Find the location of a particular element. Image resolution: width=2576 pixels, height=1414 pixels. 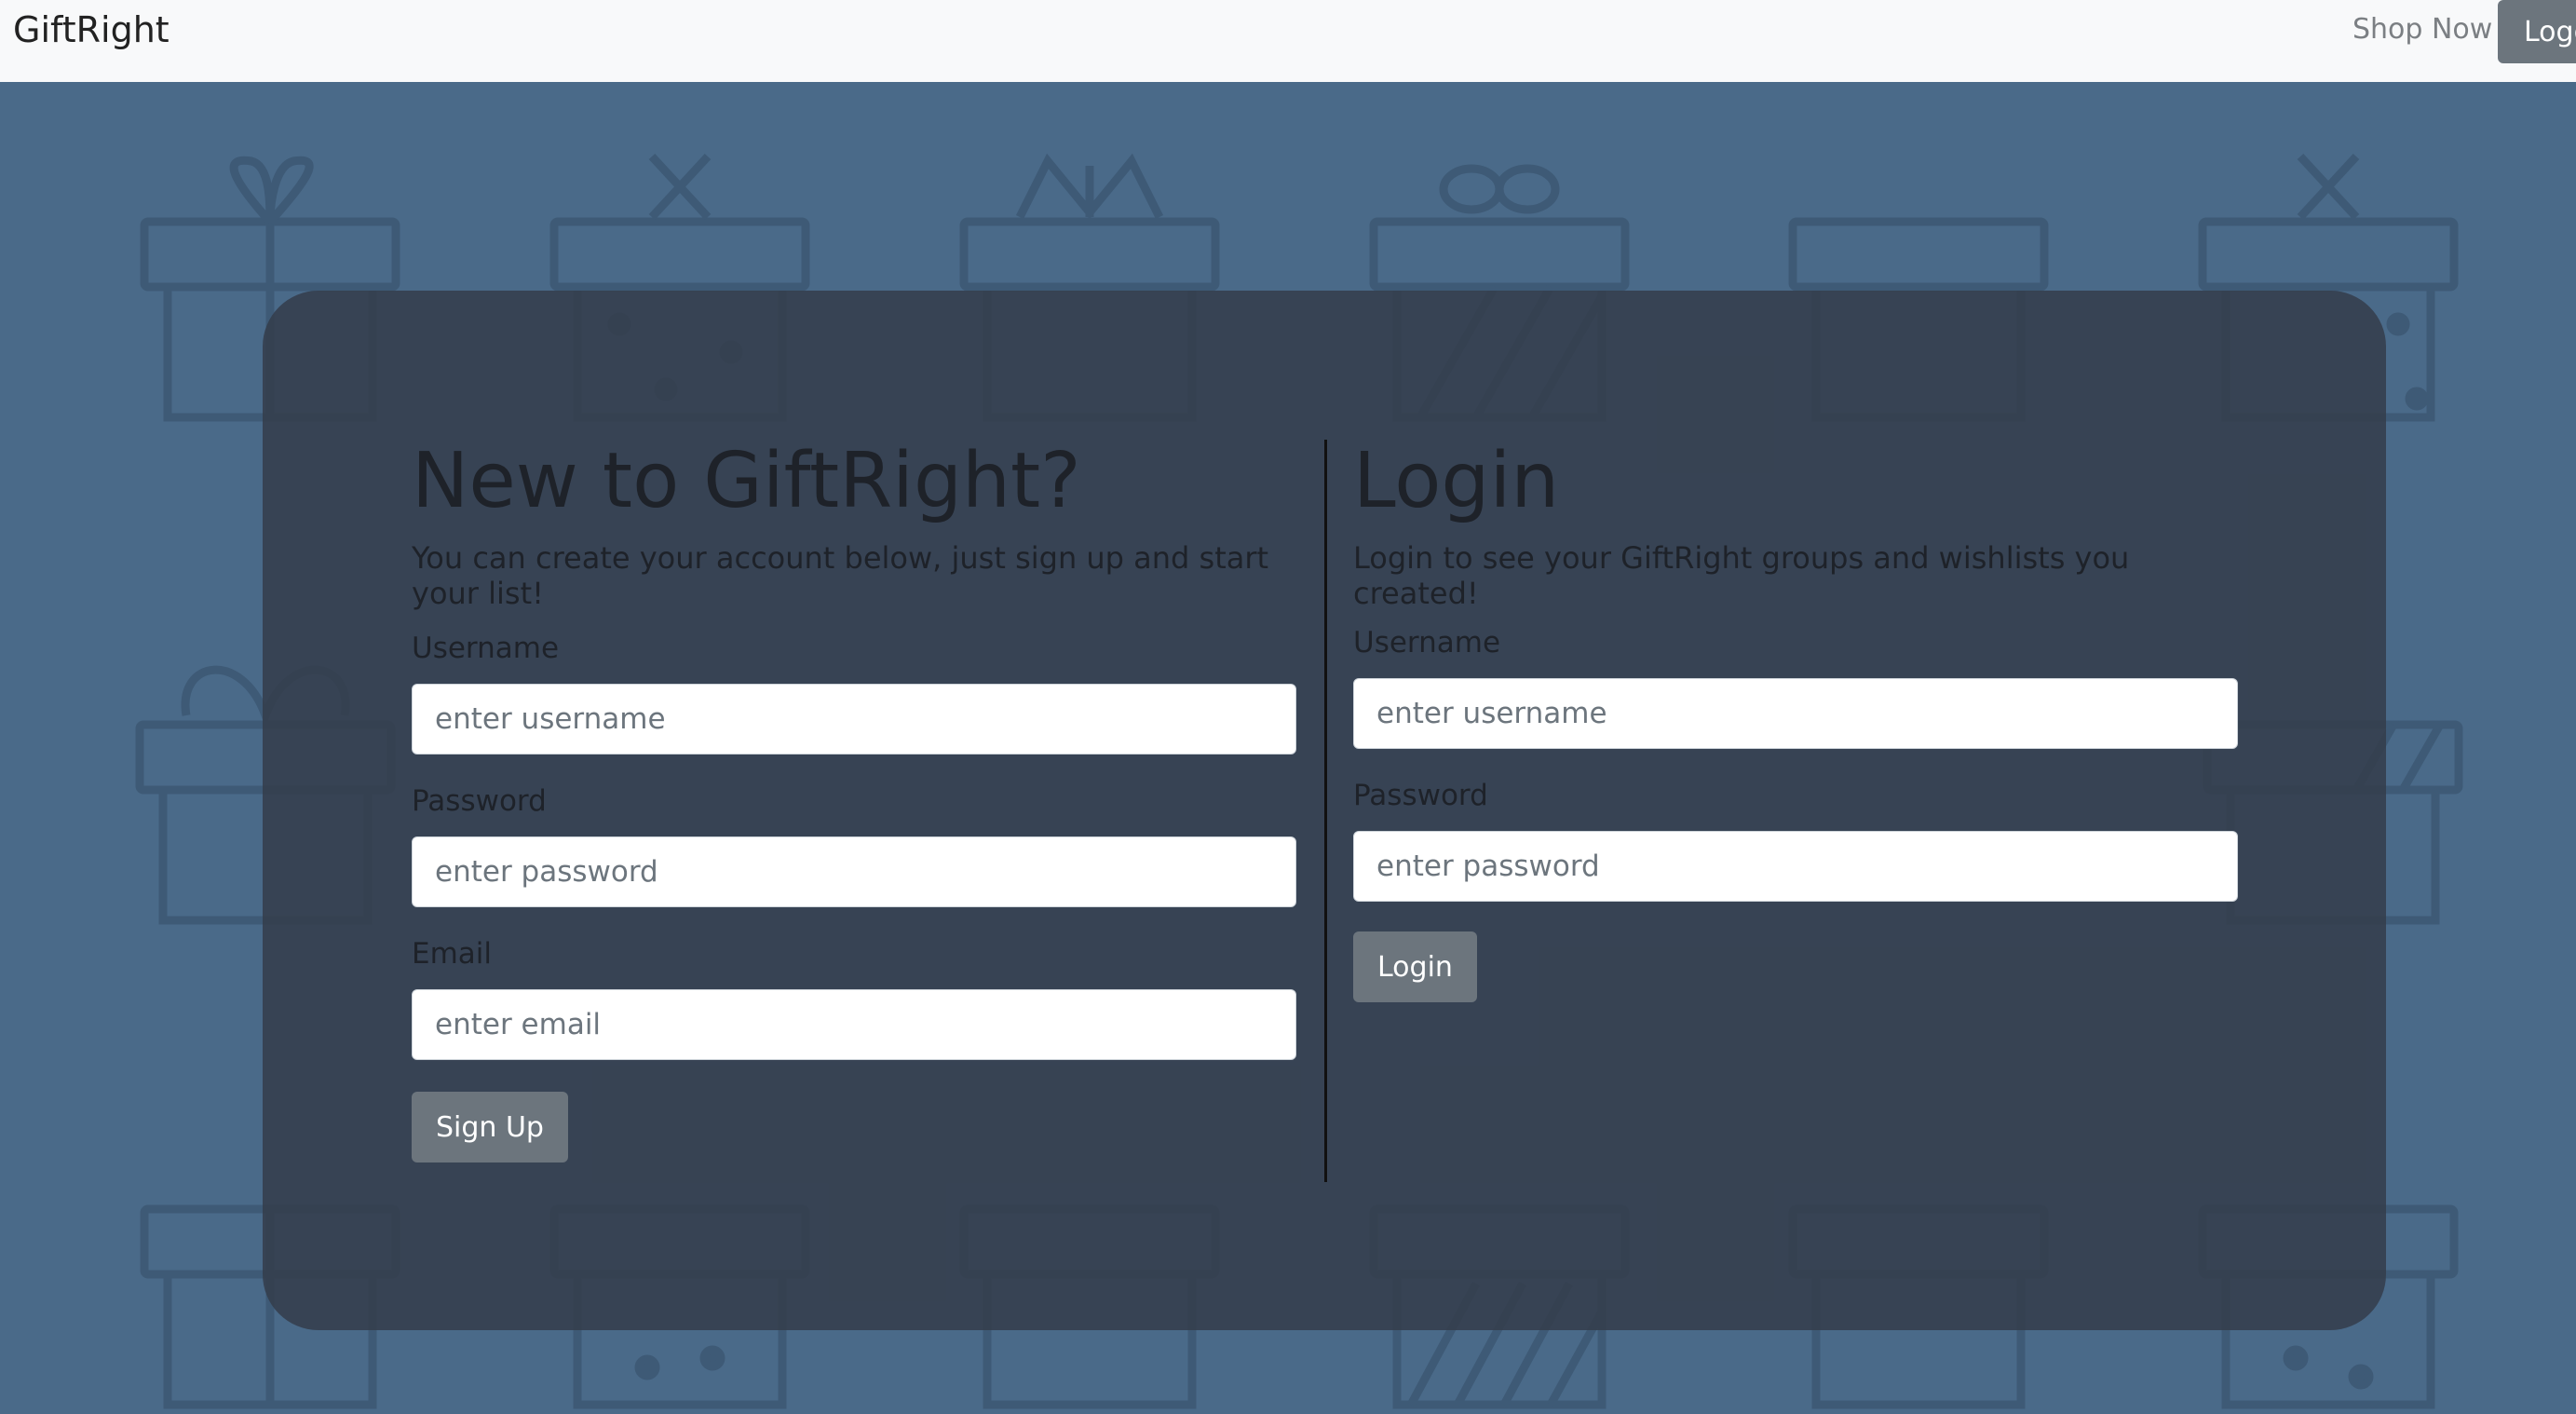

login-password-input is located at coordinates (1795, 867).